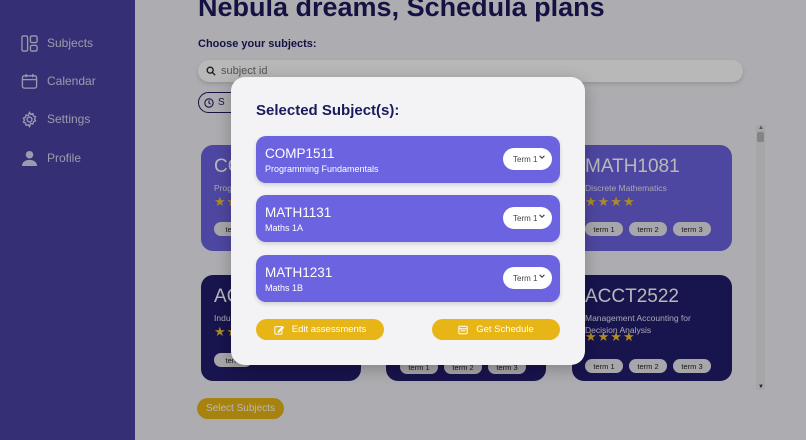 The height and width of the screenshot is (440, 806). I want to click on edit-assessments-label: Edit assessments, so click(329, 329).